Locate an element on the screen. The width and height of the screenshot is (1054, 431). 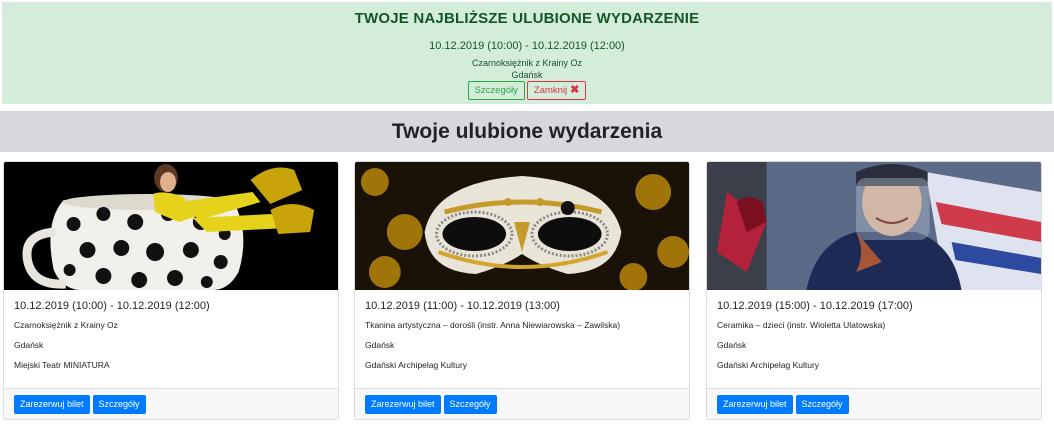
event-date: 10.12.2019 (10:00) - 10.12.2019 (12:00) is located at coordinates (112, 306).